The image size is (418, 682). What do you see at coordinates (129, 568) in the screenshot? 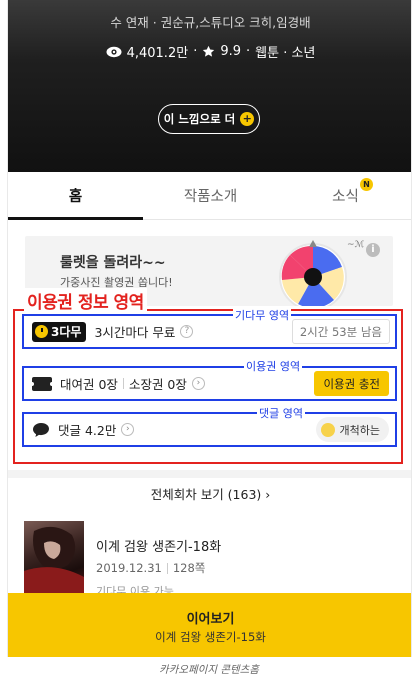
I see `episode-date: 2019.12.31` at bounding box center [129, 568].